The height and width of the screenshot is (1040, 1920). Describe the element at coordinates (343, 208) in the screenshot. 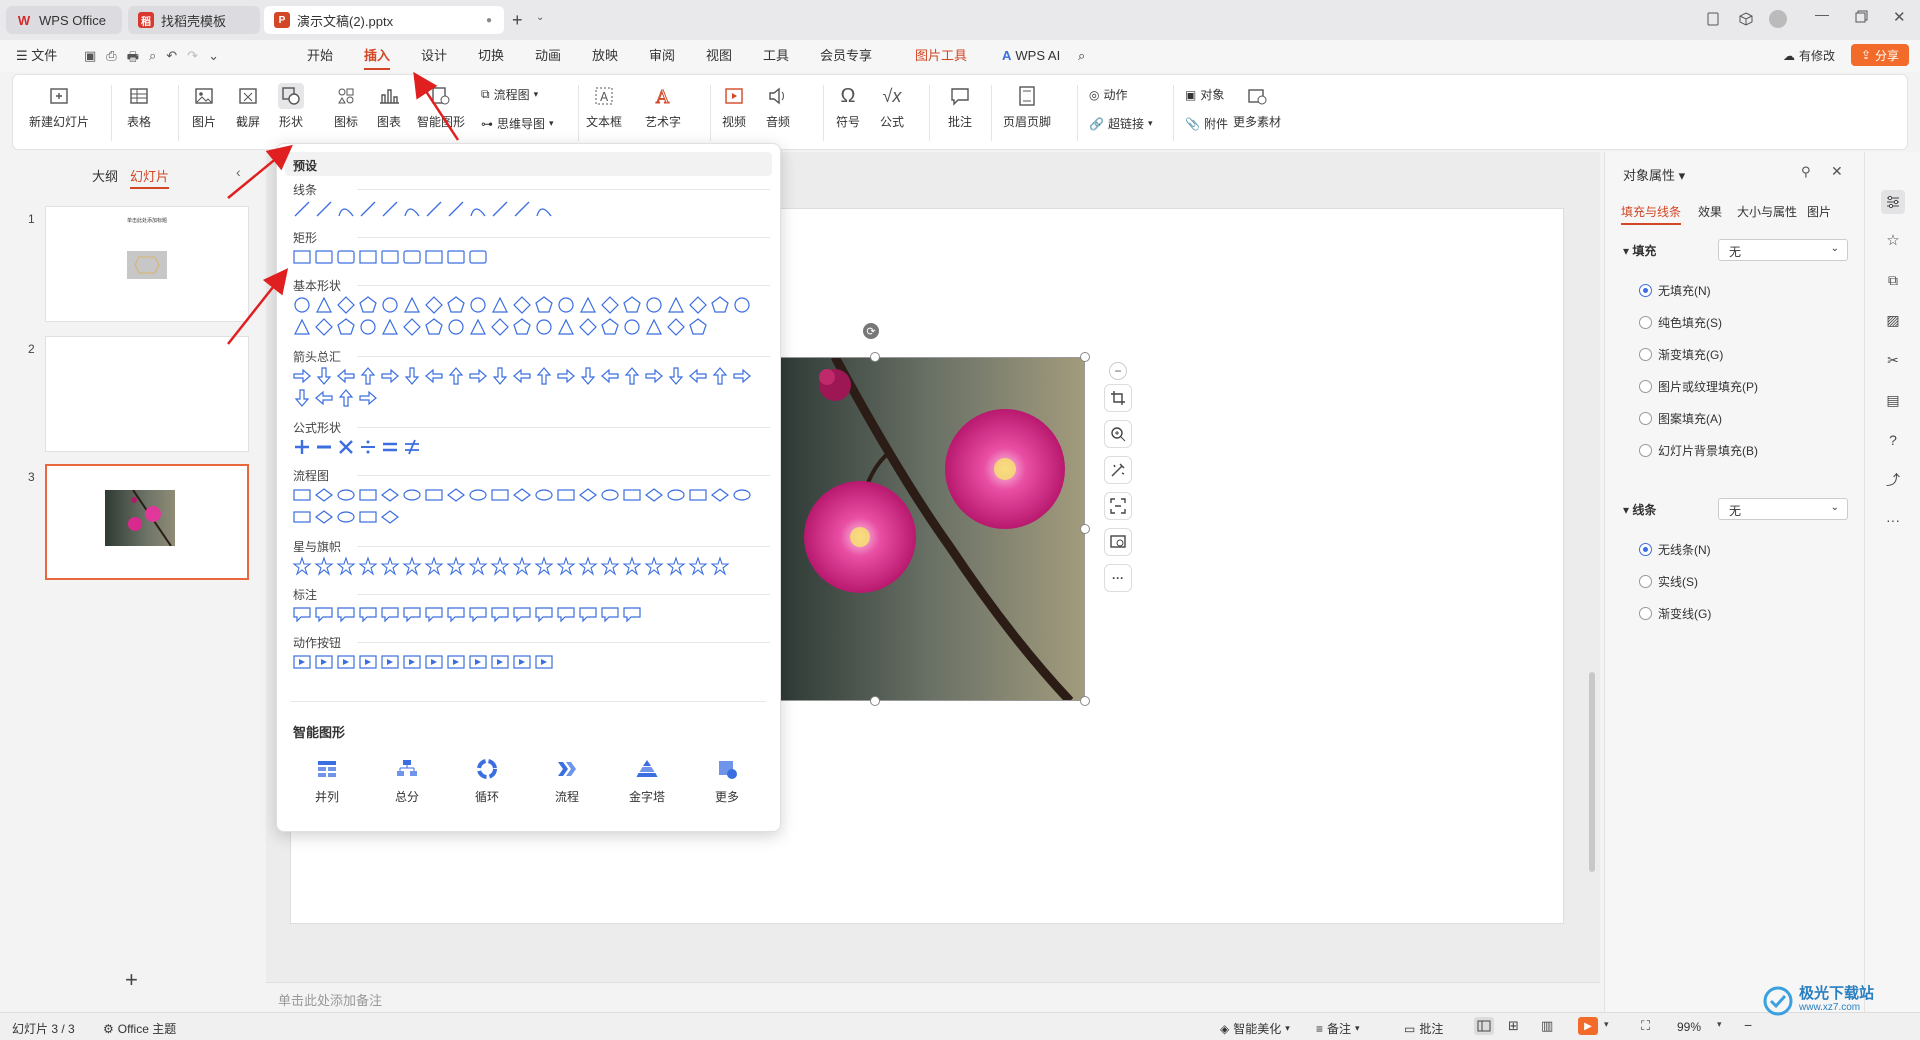

I see `annotation-arrows` at that location.